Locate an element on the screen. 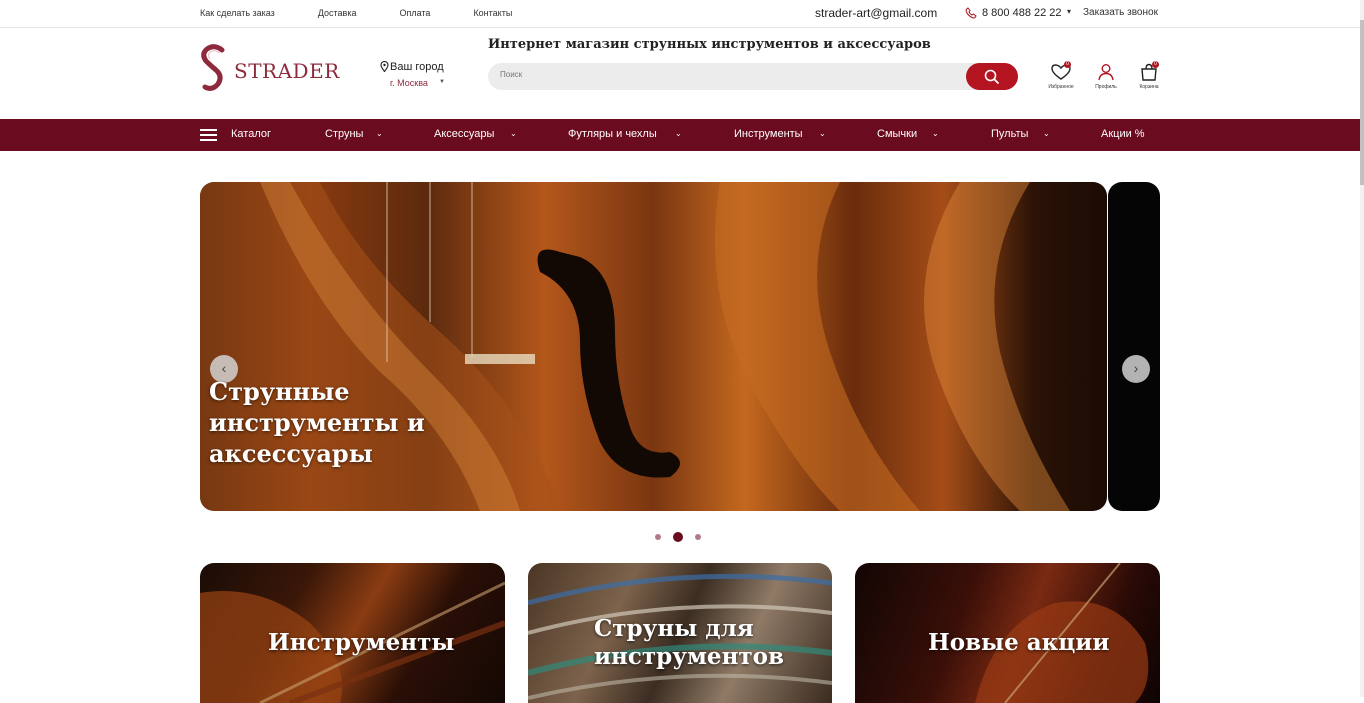 This screenshot has width=1364, height=703. nav-item-instruments: Инструменты is located at coordinates (768, 134).